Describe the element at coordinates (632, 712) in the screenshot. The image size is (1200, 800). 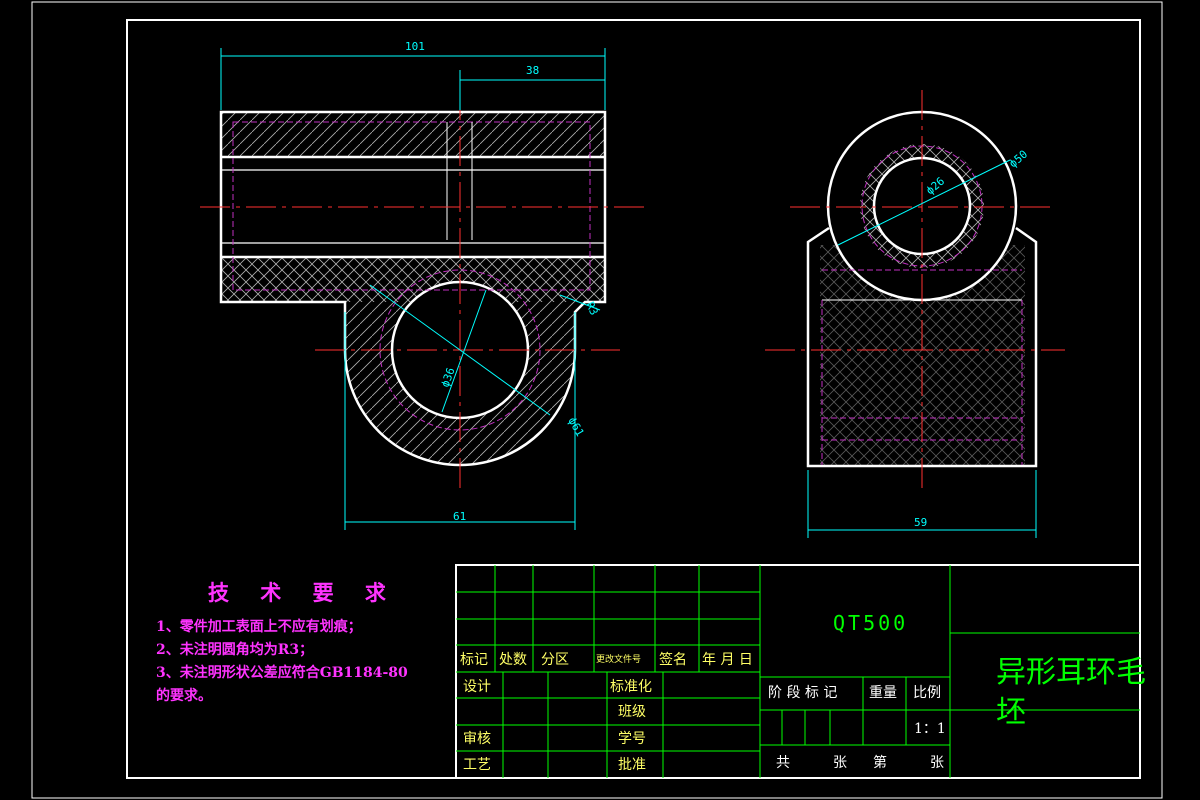
I see `label-class: 班级` at that location.